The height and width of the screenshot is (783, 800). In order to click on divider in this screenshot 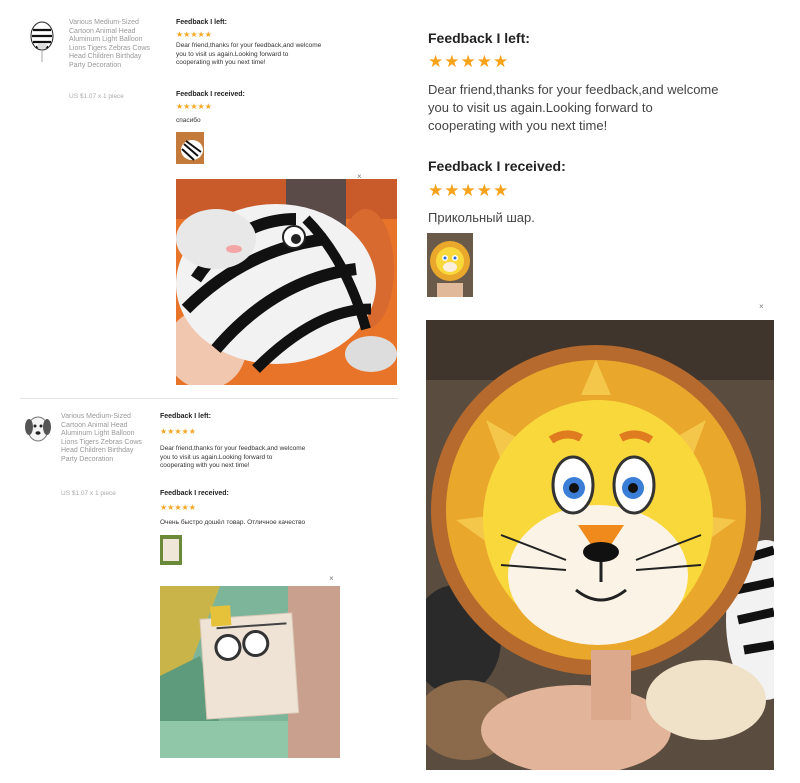, I will do `click(209, 398)`.